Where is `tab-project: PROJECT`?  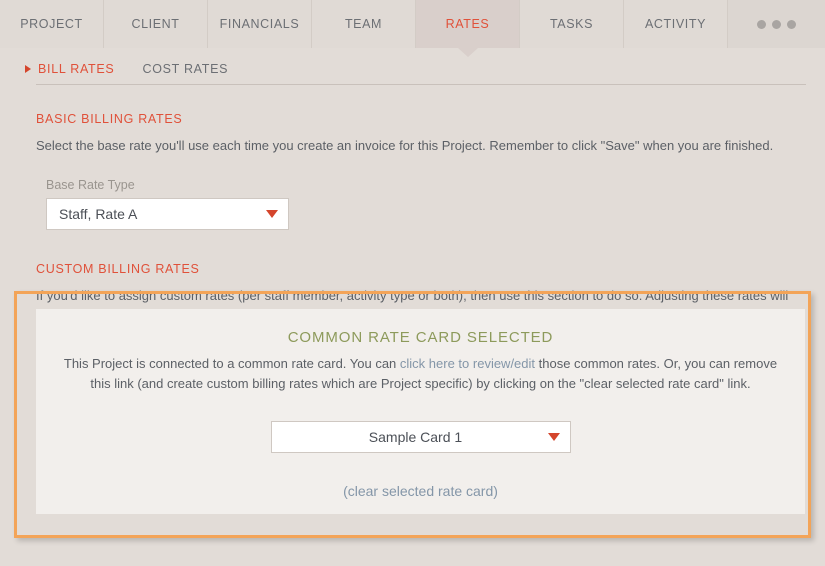
tab-project: PROJECT is located at coordinates (52, 24).